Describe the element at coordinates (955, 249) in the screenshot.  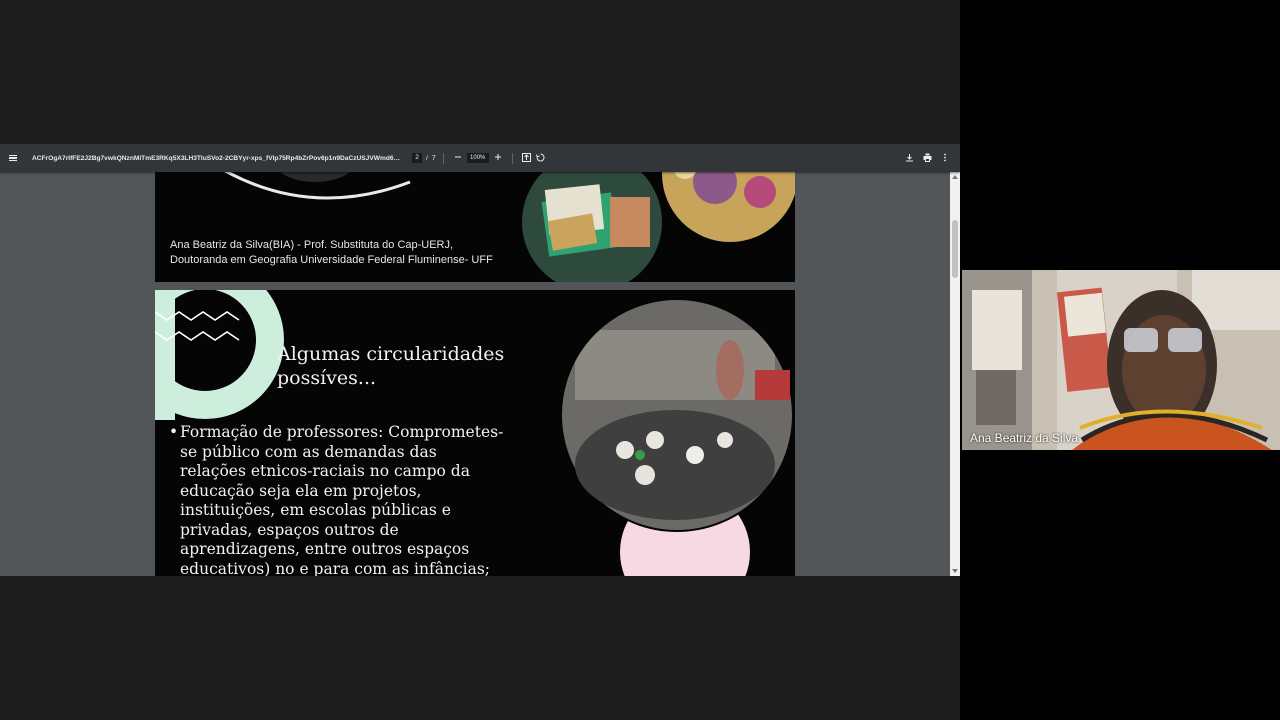
I see `scroll-thumb` at that location.